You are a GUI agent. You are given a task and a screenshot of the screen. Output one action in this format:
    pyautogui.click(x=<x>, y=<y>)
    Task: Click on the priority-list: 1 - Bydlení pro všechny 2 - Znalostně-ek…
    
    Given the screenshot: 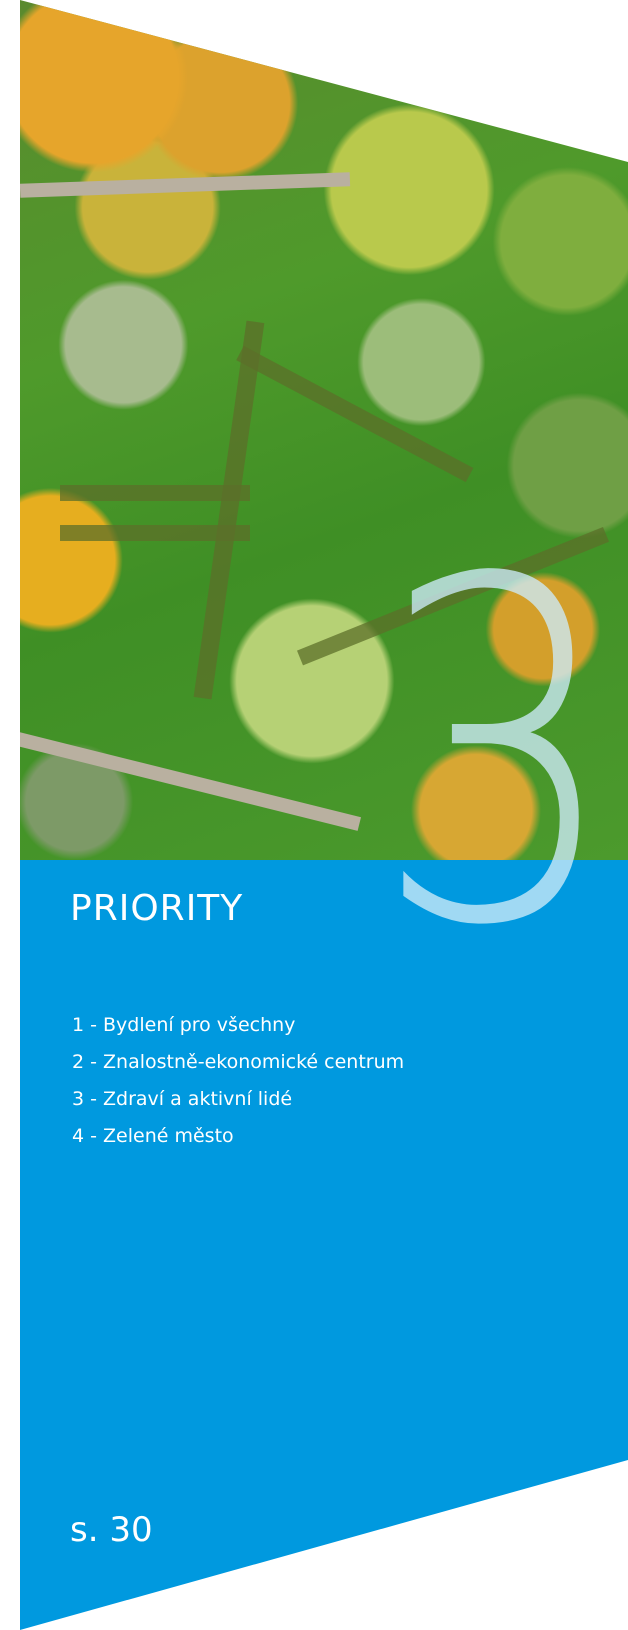 What is the action you would take?
    pyautogui.click(x=238, y=1081)
    